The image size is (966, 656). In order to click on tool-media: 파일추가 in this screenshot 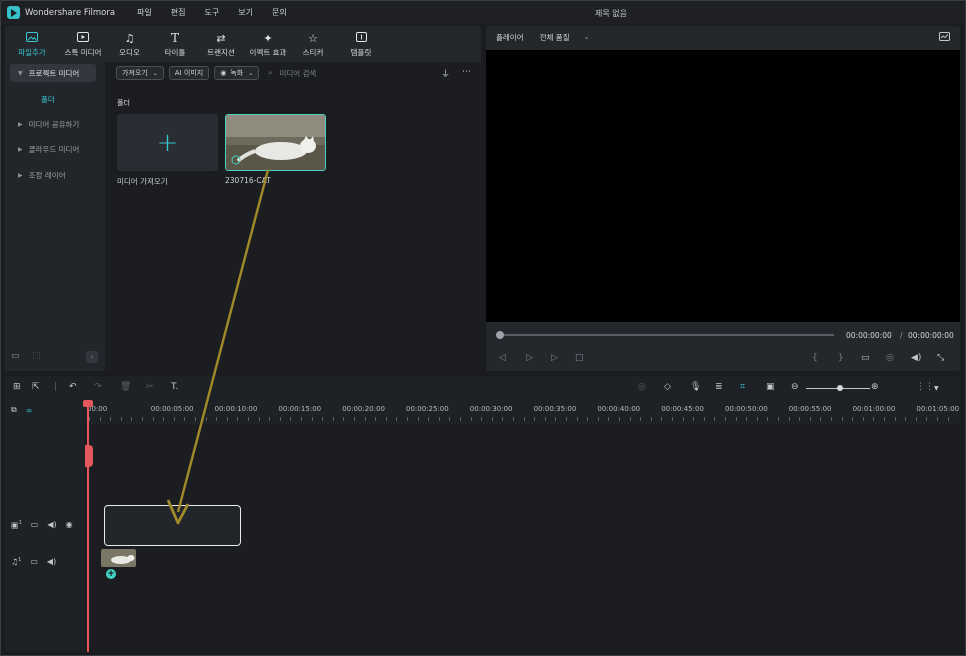, I will do `click(32, 44)`.